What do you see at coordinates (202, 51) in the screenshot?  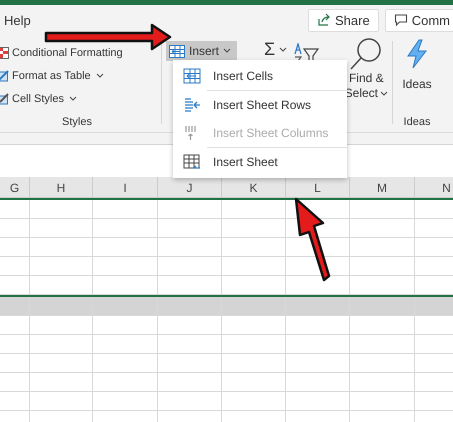 I see `insert-button: Insert` at bounding box center [202, 51].